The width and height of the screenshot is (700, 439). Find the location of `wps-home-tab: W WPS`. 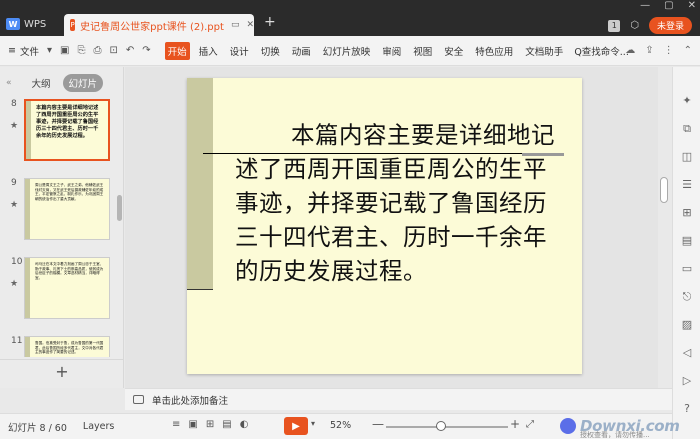

wps-home-tab: W WPS is located at coordinates (32, 24).